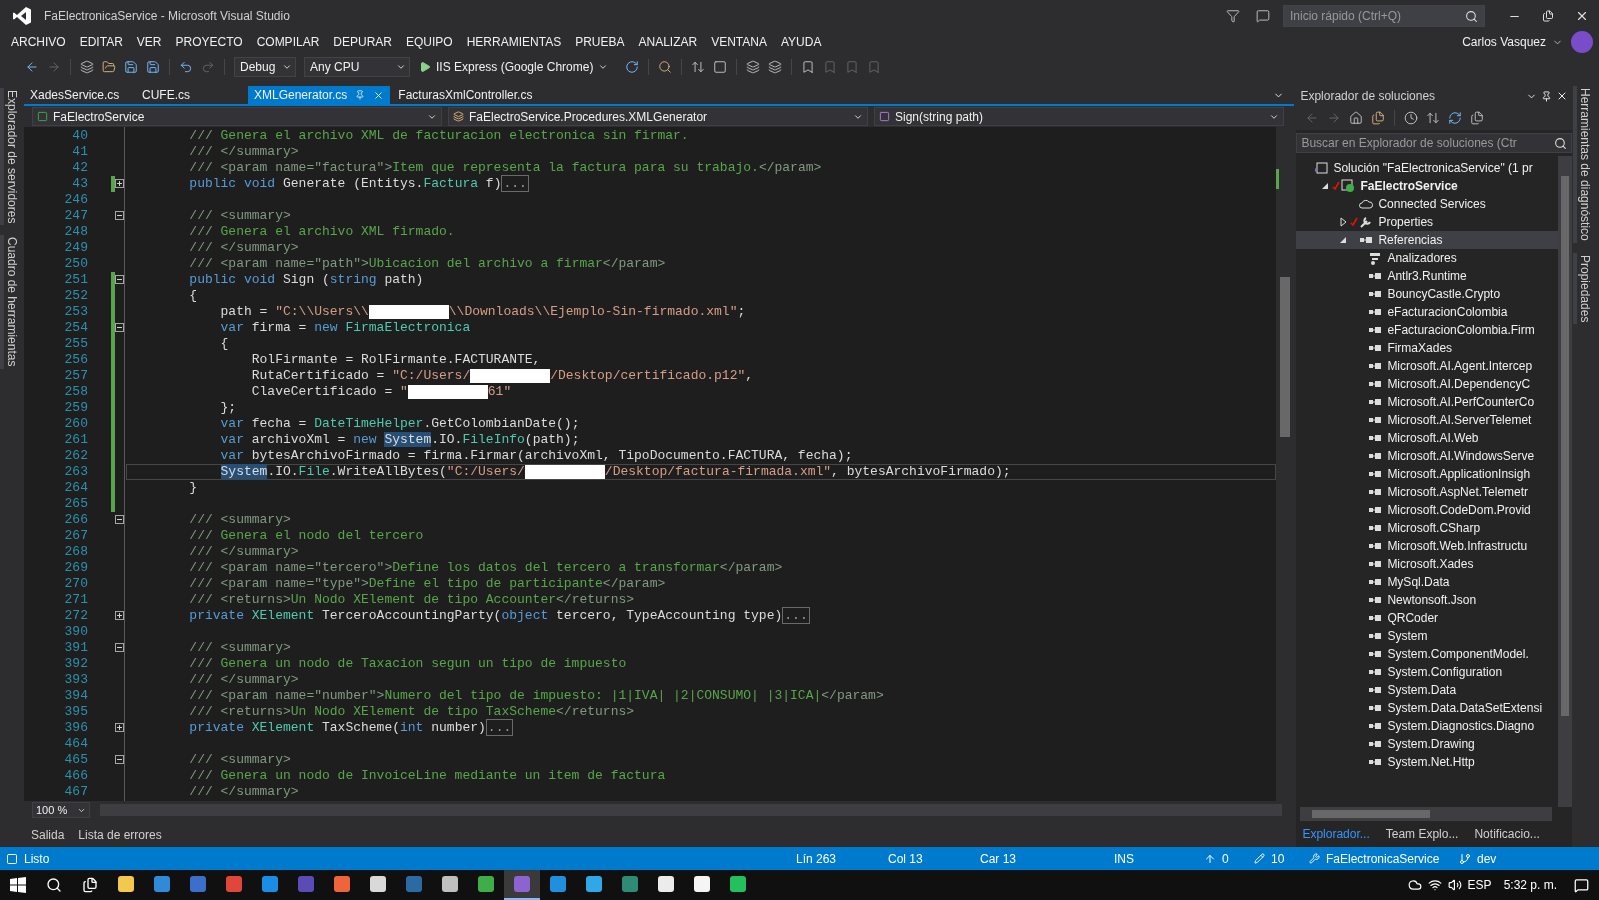 The width and height of the screenshot is (1599, 900). Describe the element at coordinates (47, 835) in the screenshot. I see `panel-tab: Salida` at that location.